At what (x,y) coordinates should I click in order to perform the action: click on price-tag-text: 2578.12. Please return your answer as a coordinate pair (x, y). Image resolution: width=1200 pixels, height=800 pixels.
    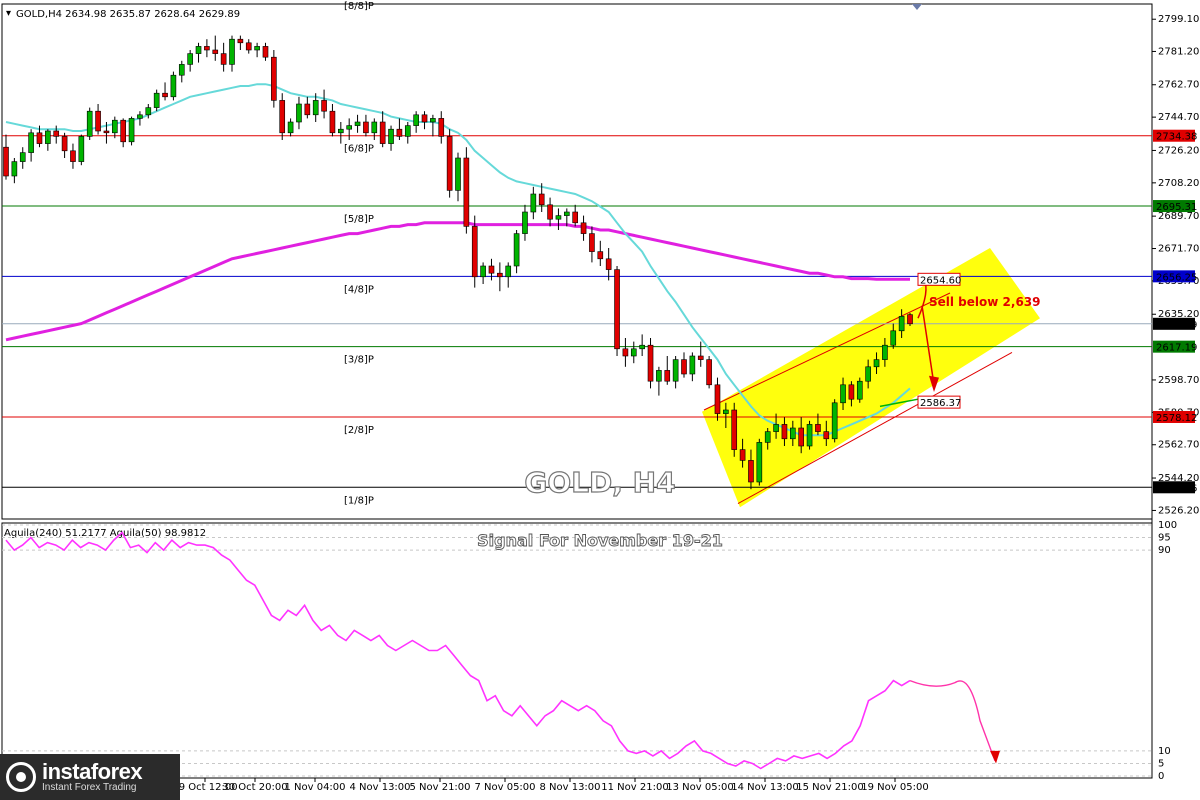
    Looking at the image, I should click on (1176, 418).